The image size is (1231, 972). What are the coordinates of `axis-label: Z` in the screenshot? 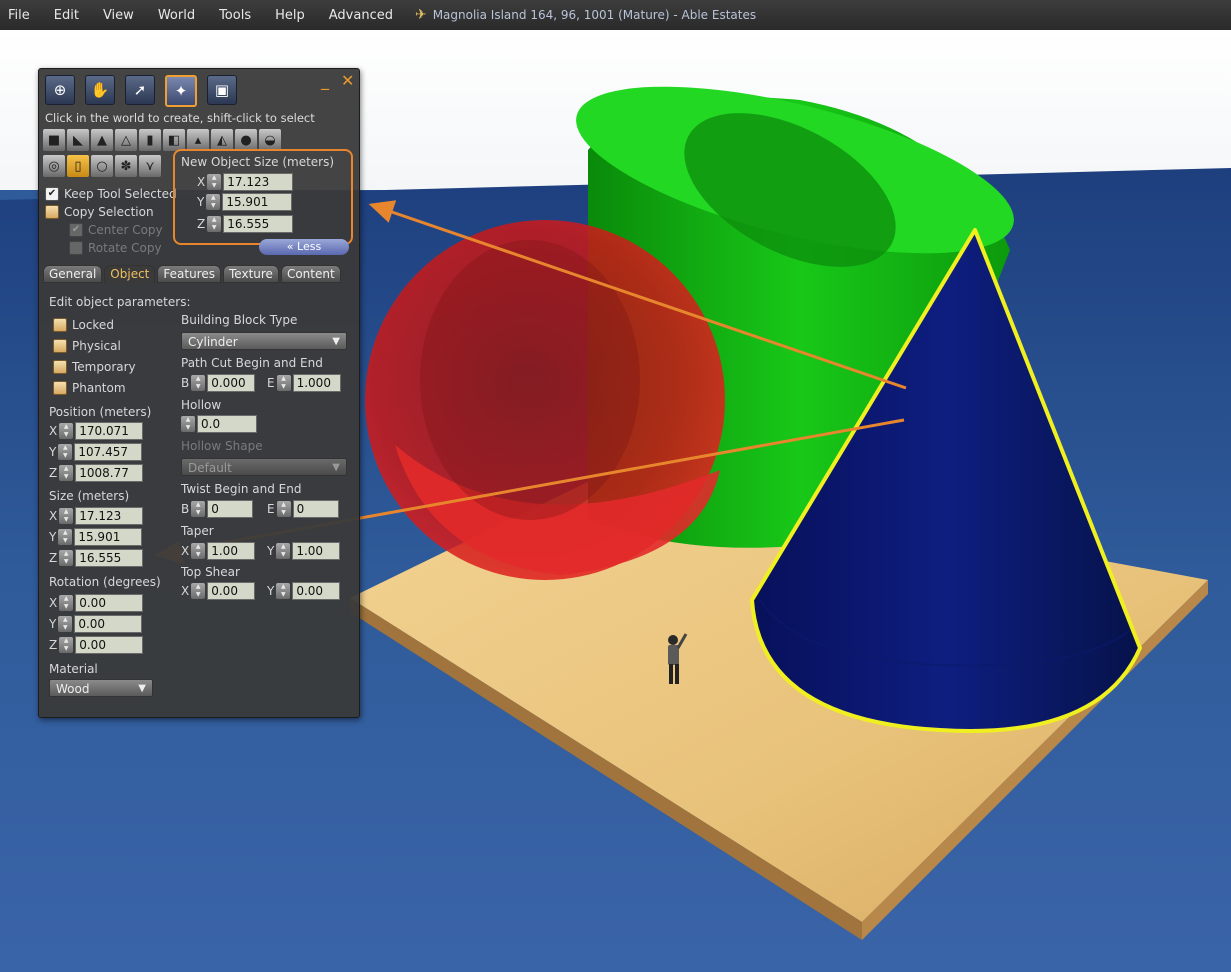 It's located at (53, 558).